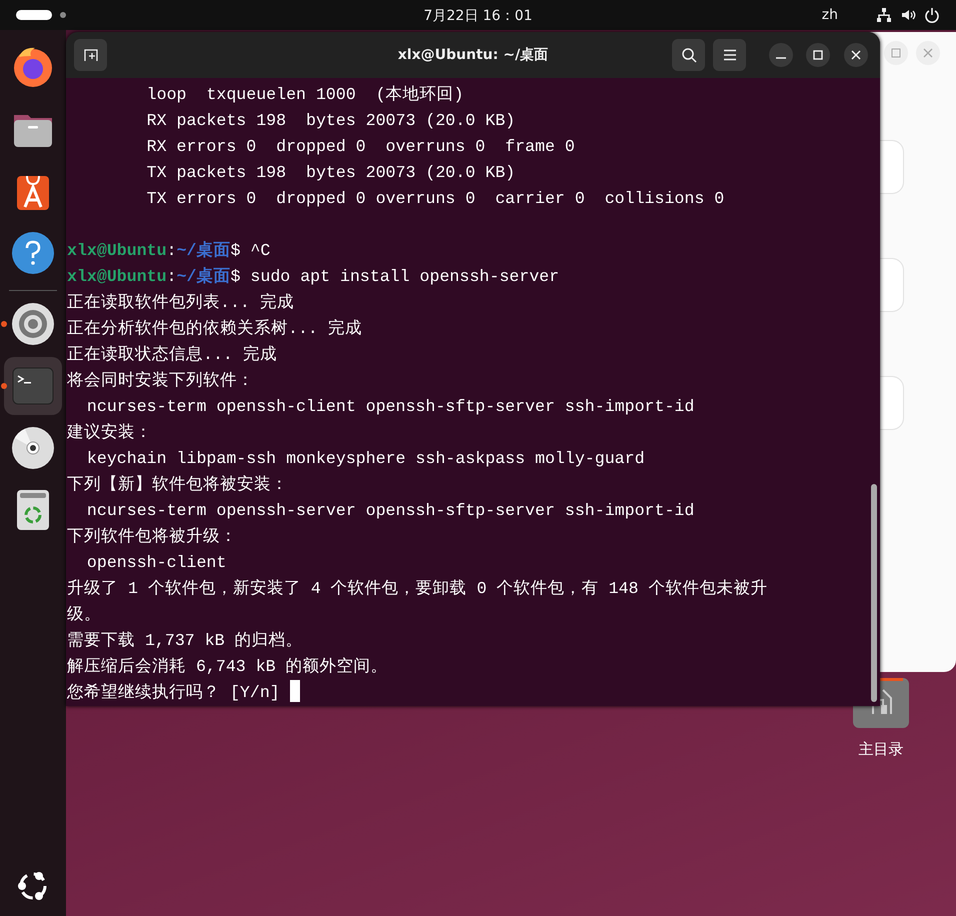 The image size is (956, 916). What do you see at coordinates (161, 381) in the screenshot?
I see `output-line: 将会同时安装下列软件：` at bounding box center [161, 381].